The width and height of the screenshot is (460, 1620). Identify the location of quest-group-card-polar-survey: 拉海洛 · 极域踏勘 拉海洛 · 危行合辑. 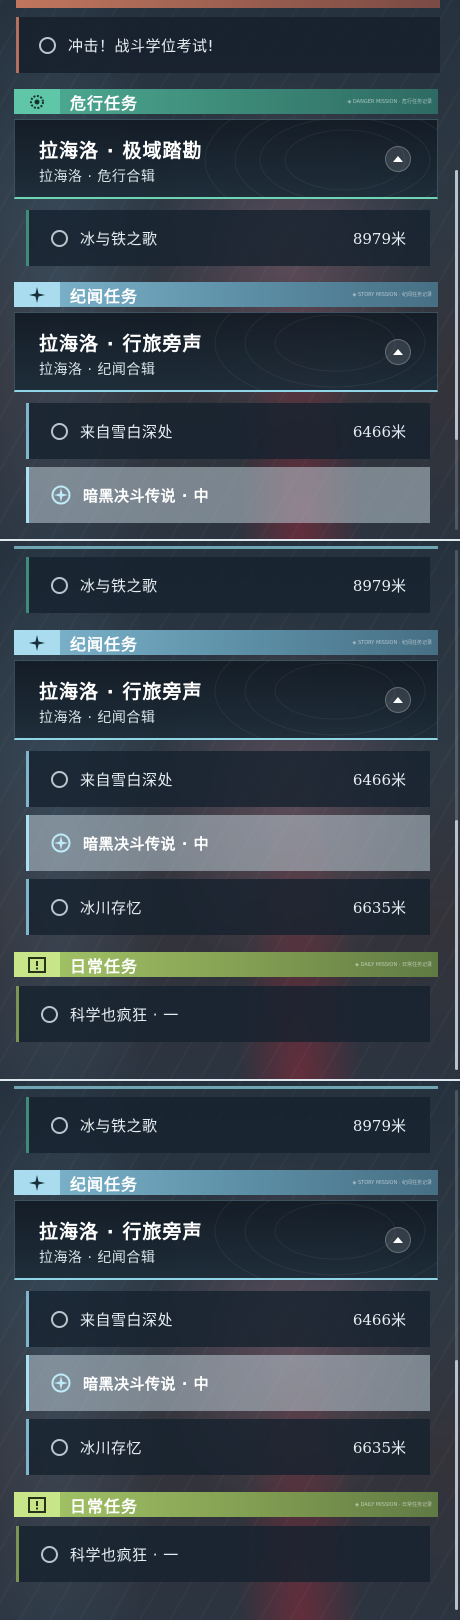
(226, 159).